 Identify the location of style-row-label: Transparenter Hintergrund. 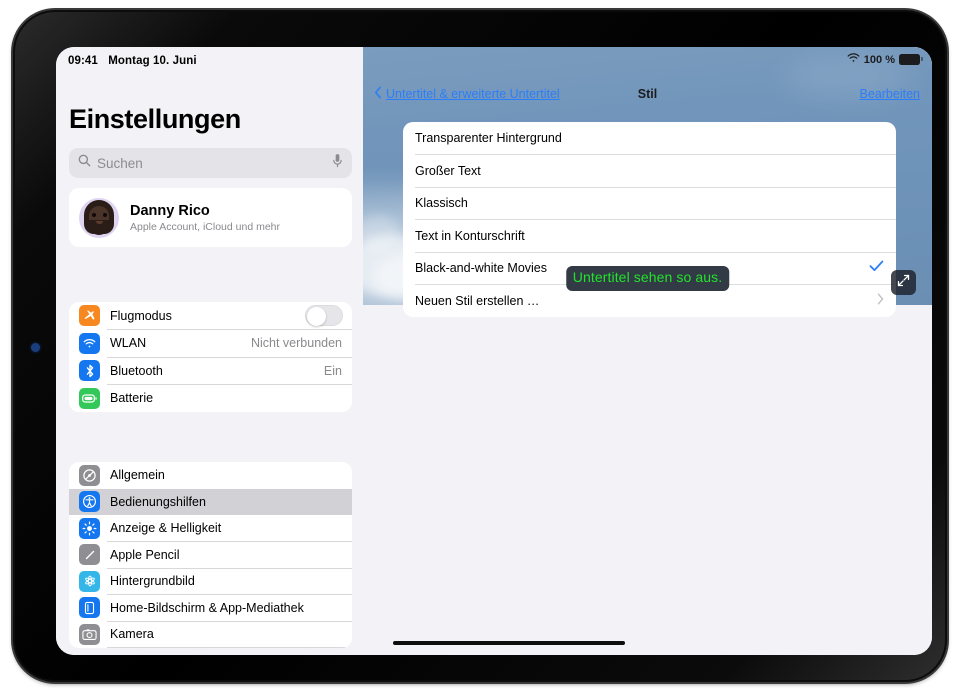
(488, 138).